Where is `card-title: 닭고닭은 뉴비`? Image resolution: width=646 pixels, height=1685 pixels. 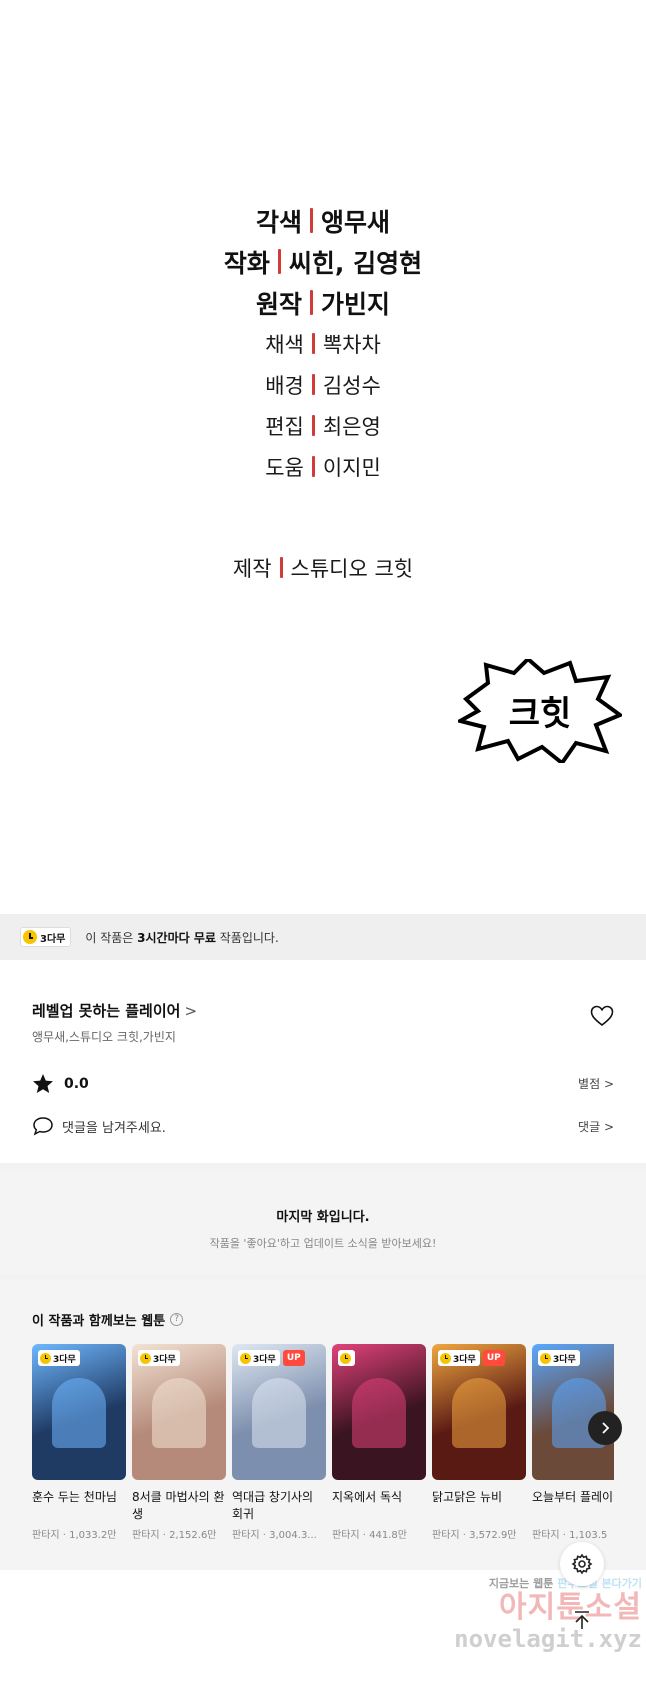
card-title: 닭고닭은 뉴비 is located at coordinates (479, 1506).